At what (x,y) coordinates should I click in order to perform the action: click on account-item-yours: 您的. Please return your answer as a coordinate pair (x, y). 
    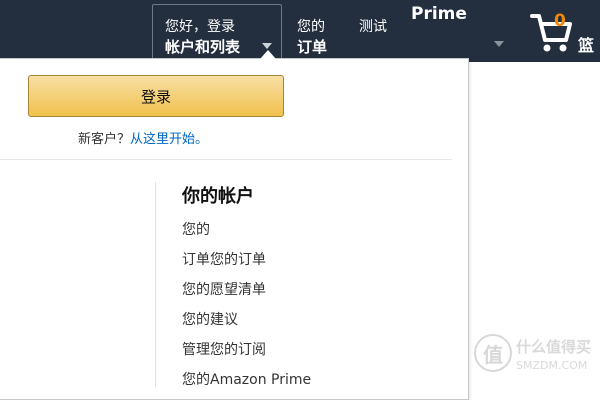
    Looking at the image, I should click on (246, 234).